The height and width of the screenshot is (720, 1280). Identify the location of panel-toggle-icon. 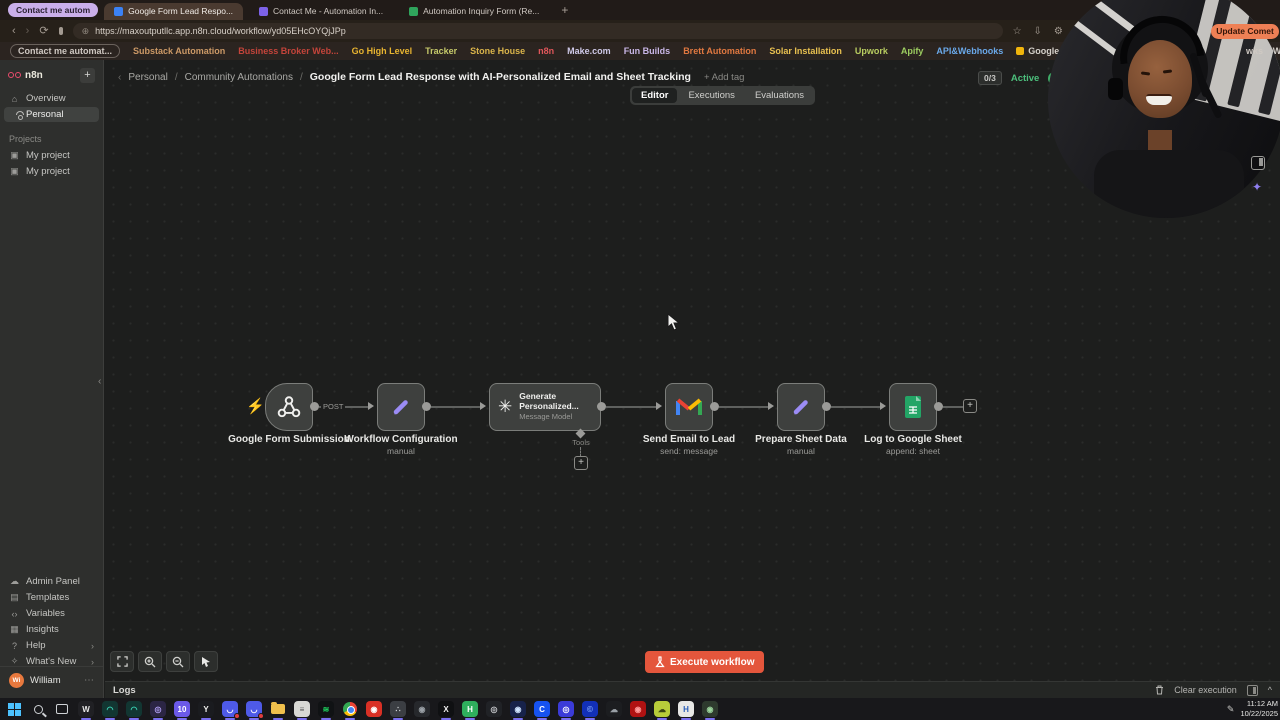
(1258, 163).